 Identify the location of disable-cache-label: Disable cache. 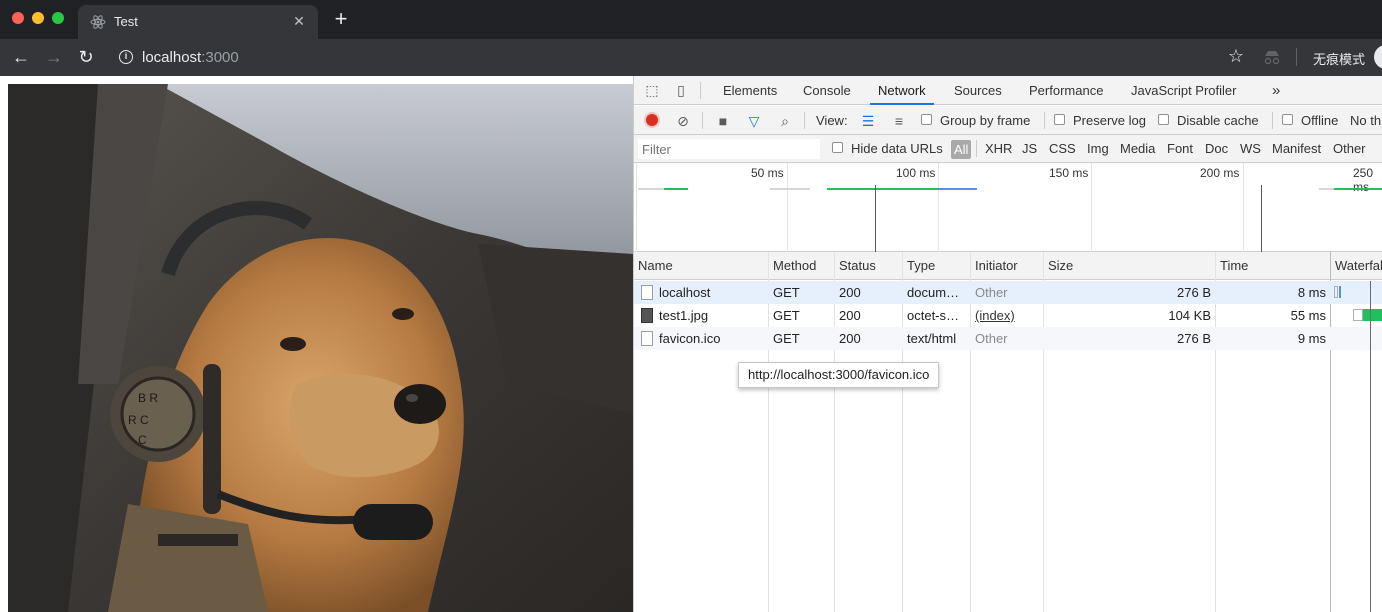
(1218, 120).